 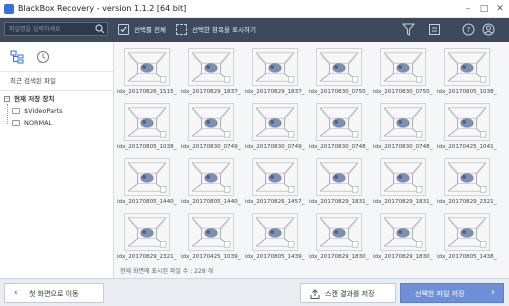 What do you see at coordinates (254, 292) in the screenshot?
I see `bottom-bar: ‹ 첫 화면으로 이동 스캔 결과를 저장 선택한 파일 저장 ›` at bounding box center [254, 292].